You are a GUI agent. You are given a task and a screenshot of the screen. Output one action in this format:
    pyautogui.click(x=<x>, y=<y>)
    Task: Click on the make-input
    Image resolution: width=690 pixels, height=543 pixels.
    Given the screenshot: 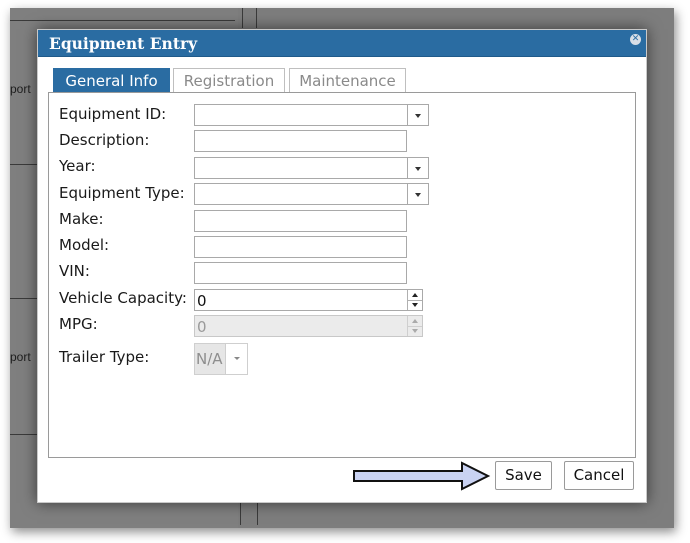 What is the action you would take?
    pyautogui.click(x=300, y=221)
    